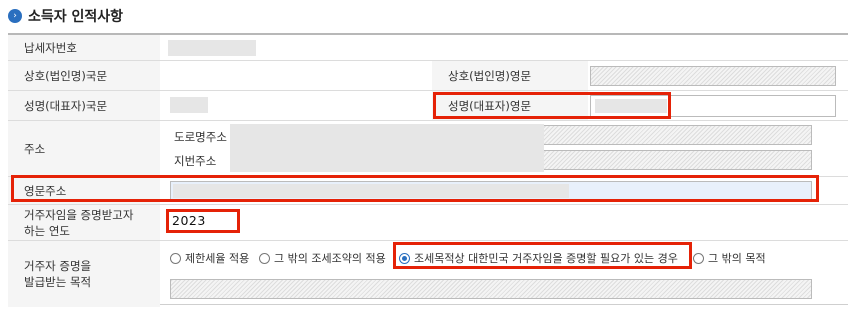 Image resolution: width=860 pixels, height=320 pixels. I want to click on row-name: 성명(대표자)국문 성명(대표자)영문, so click(428, 106).